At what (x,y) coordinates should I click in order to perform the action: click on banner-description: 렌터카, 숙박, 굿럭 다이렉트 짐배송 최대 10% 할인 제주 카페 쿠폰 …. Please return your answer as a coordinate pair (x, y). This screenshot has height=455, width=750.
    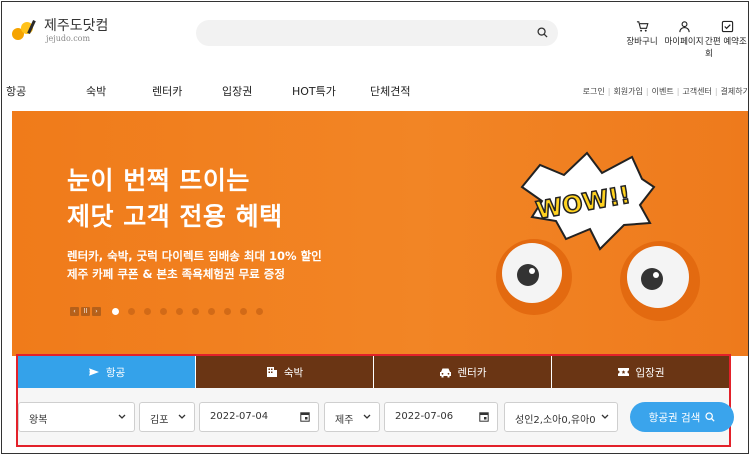
    Looking at the image, I should click on (194, 265).